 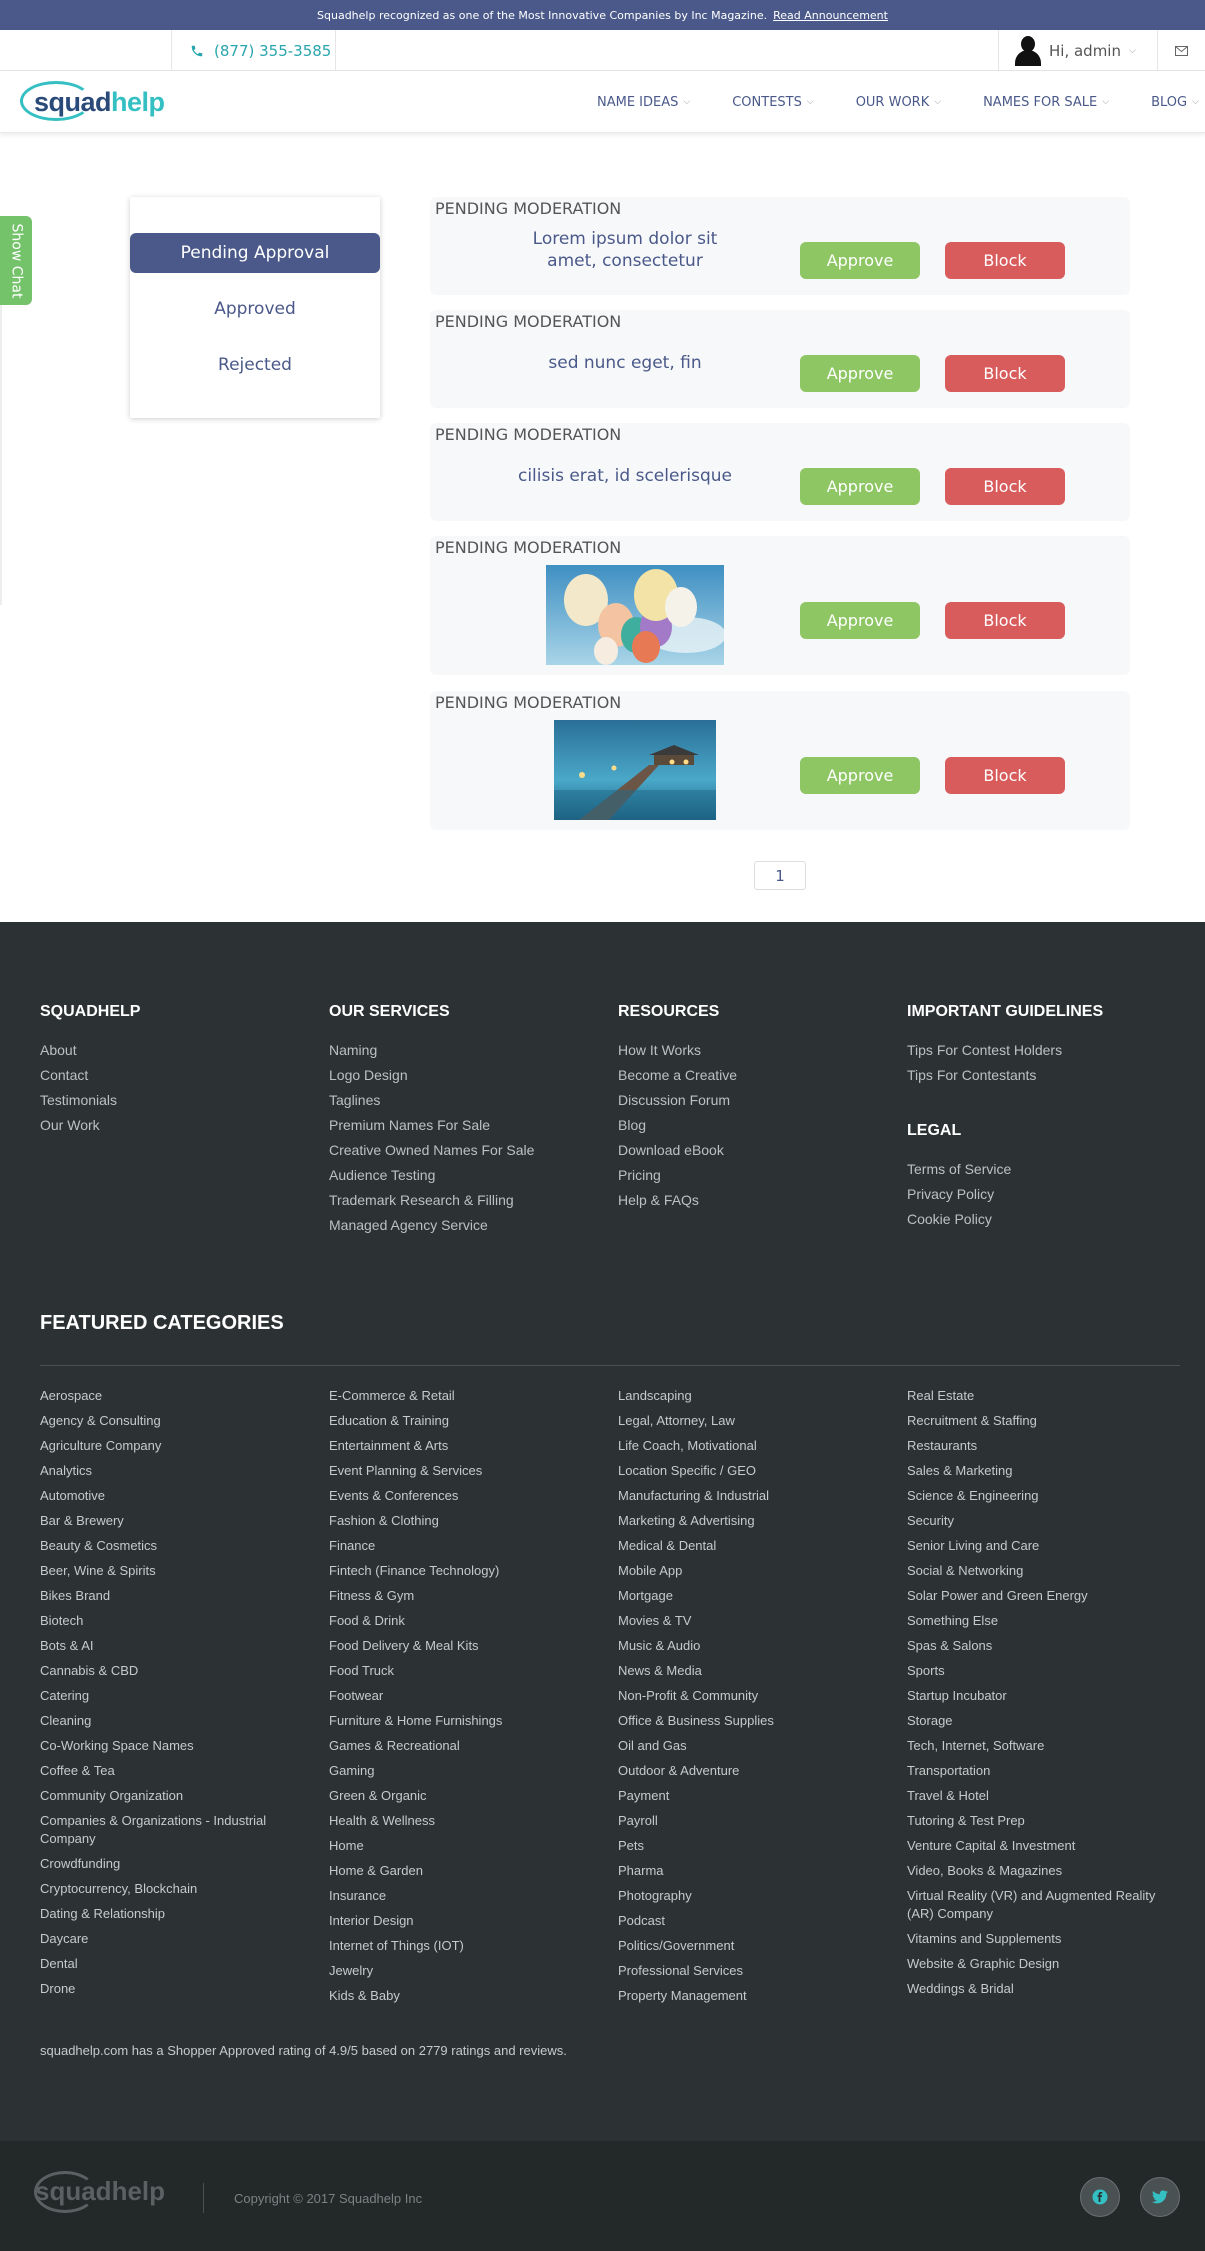 I want to click on footer-link: Privacy Policy, so click(x=959, y=1194).